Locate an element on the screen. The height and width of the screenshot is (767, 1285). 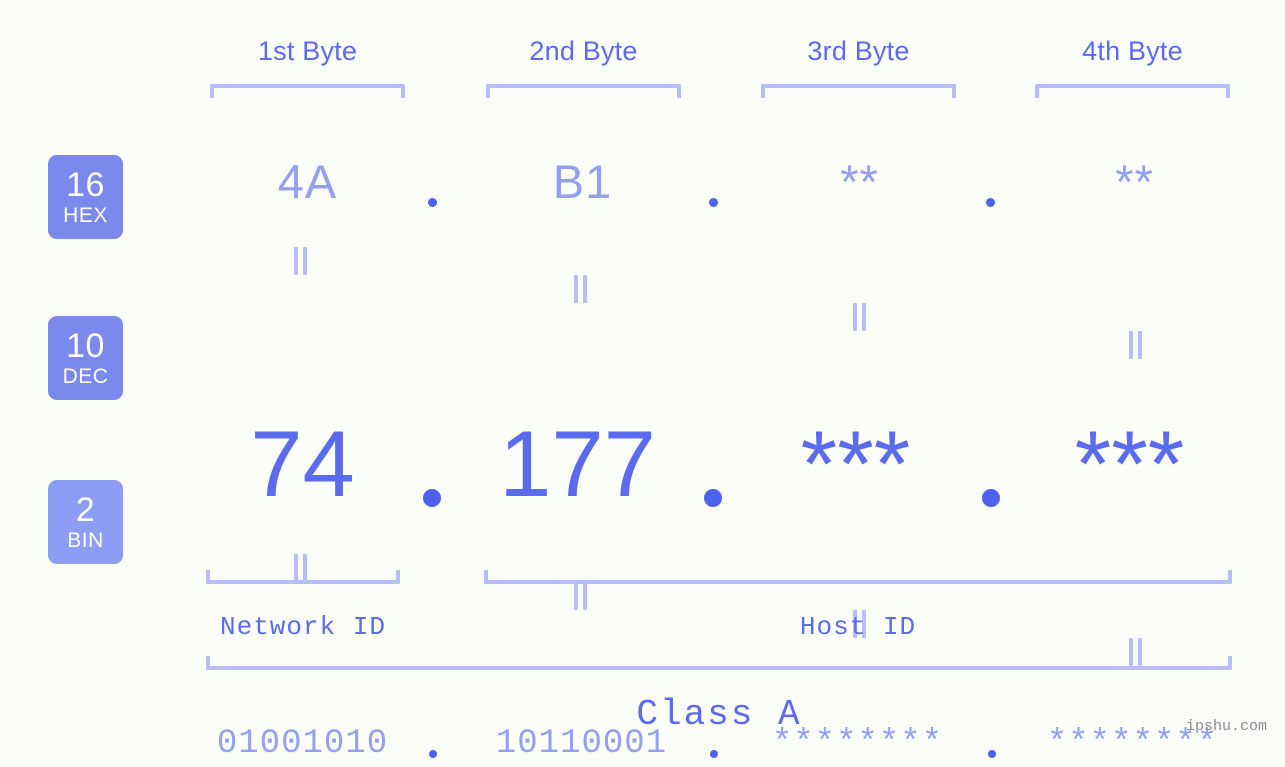
hex-byte-2-value: B1 is located at coordinates (582, 181).